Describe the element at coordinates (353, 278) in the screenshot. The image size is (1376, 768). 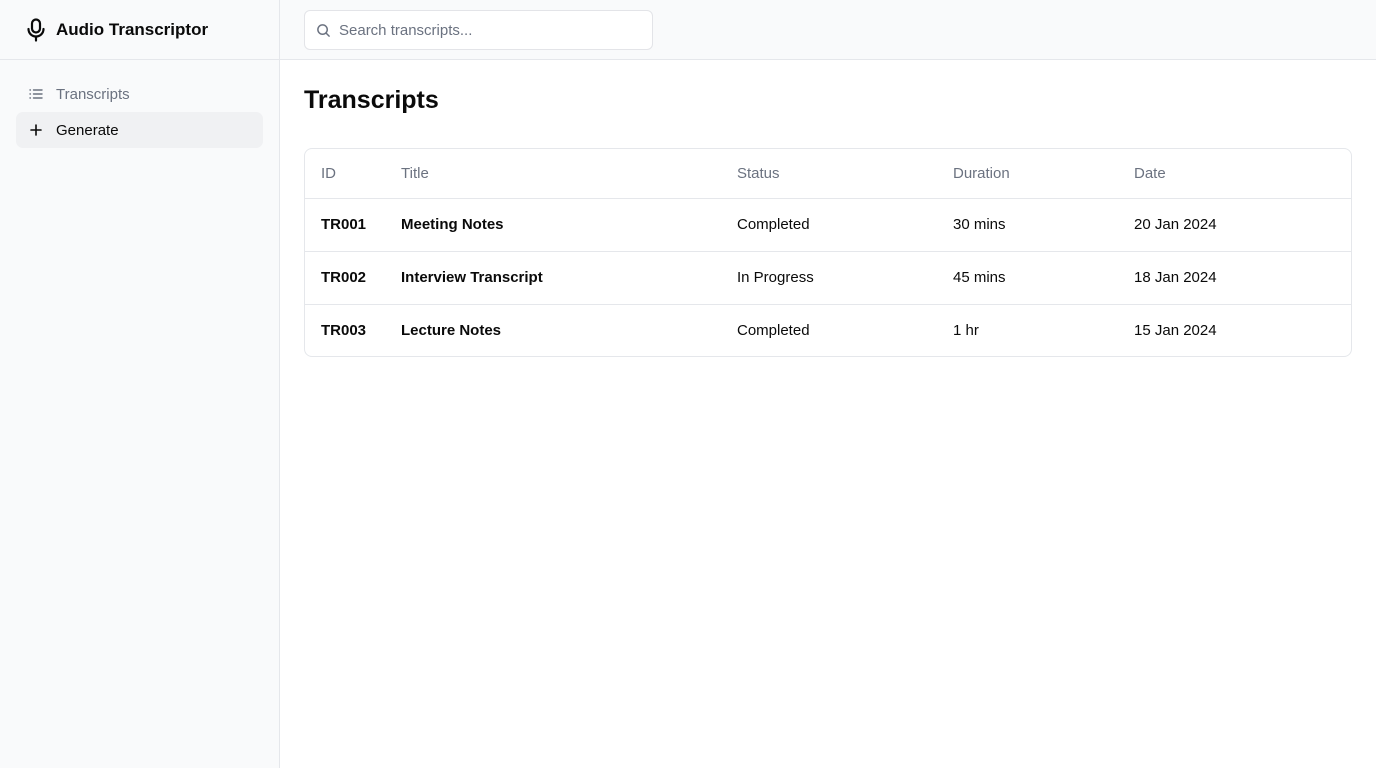
I see `cell-id: TR002` at that location.